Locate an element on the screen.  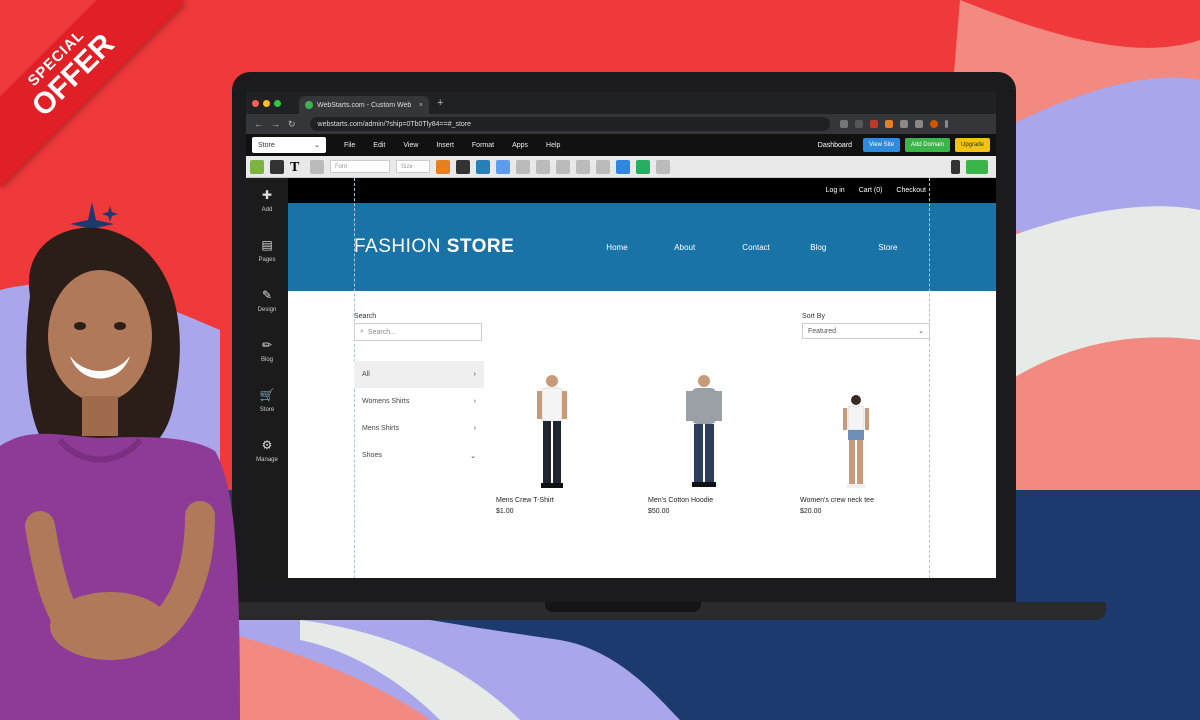
sort-select: Featured ⌄ is located at coordinates (866, 331).